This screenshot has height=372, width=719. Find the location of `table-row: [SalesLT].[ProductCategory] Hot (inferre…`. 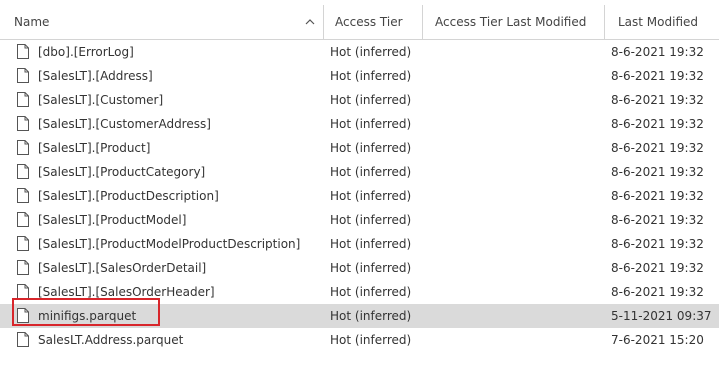

table-row: [SalesLT].[ProductCategory] Hot (inferre… is located at coordinates (359, 172).